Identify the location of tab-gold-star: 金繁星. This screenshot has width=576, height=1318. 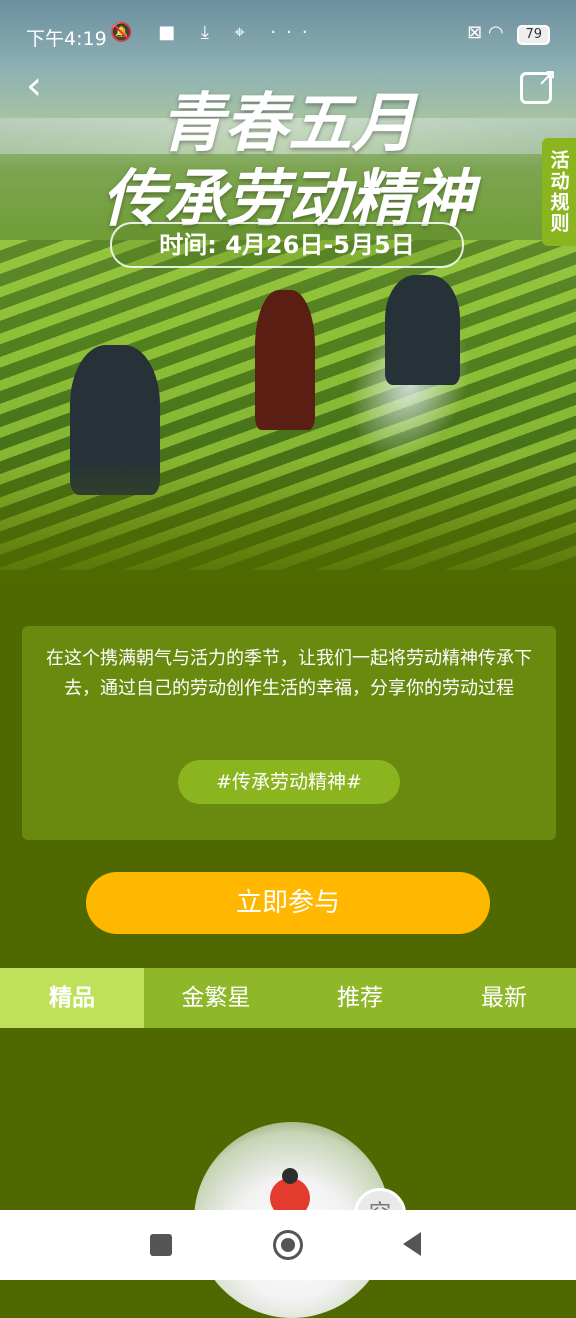
(216, 998).